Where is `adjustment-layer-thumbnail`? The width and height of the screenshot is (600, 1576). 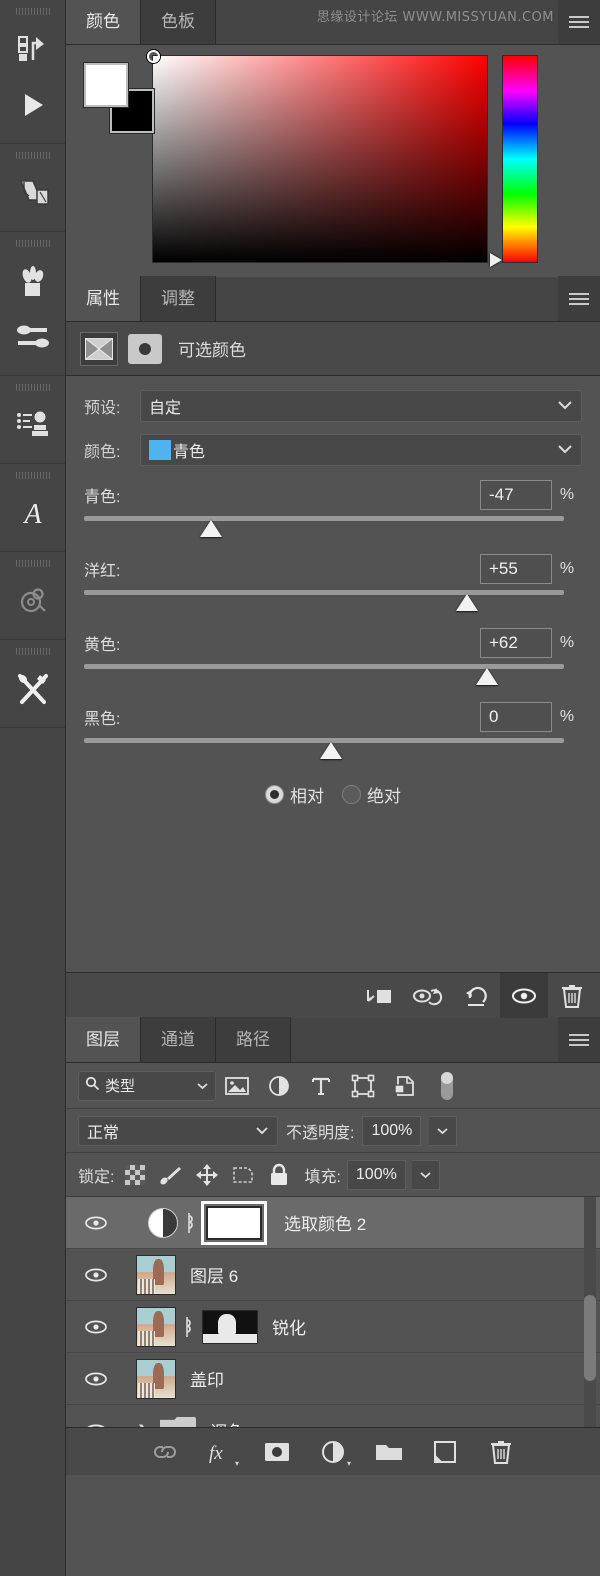 adjustment-layer-thumbnail is located at coordinates (163, 1222).